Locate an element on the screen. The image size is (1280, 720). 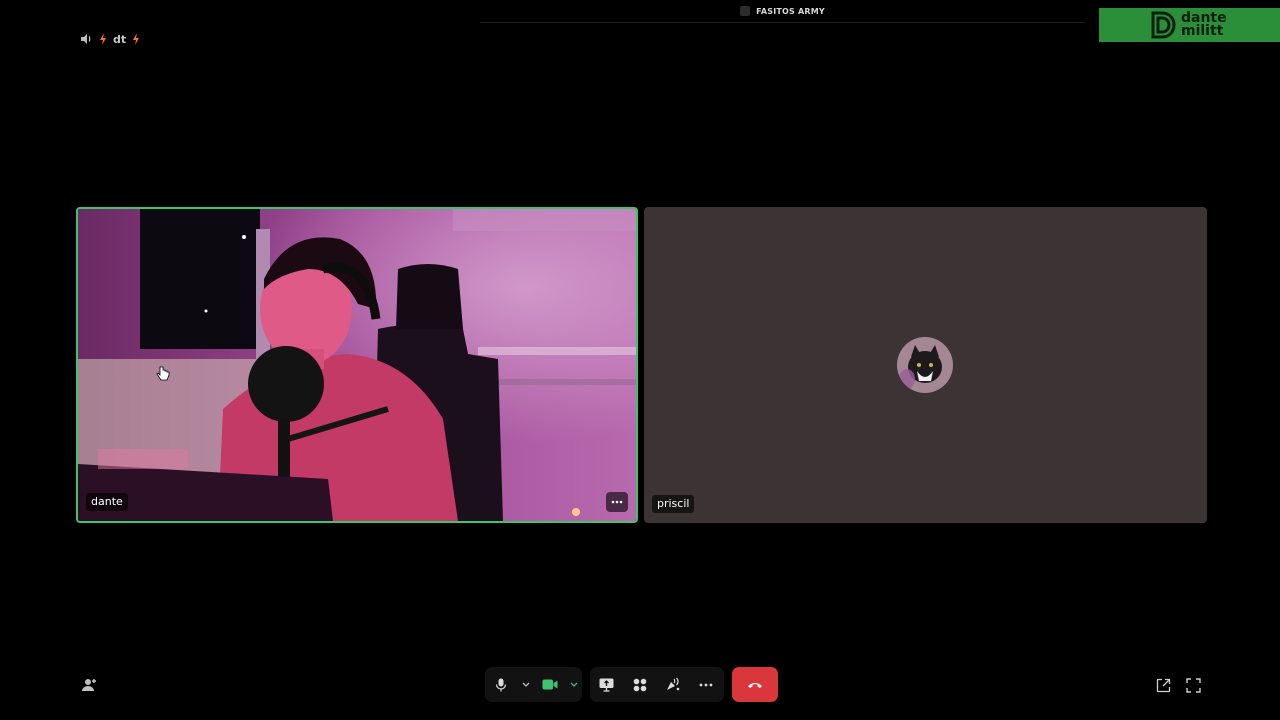
screen-share-button is located at coordinates (606, 684).